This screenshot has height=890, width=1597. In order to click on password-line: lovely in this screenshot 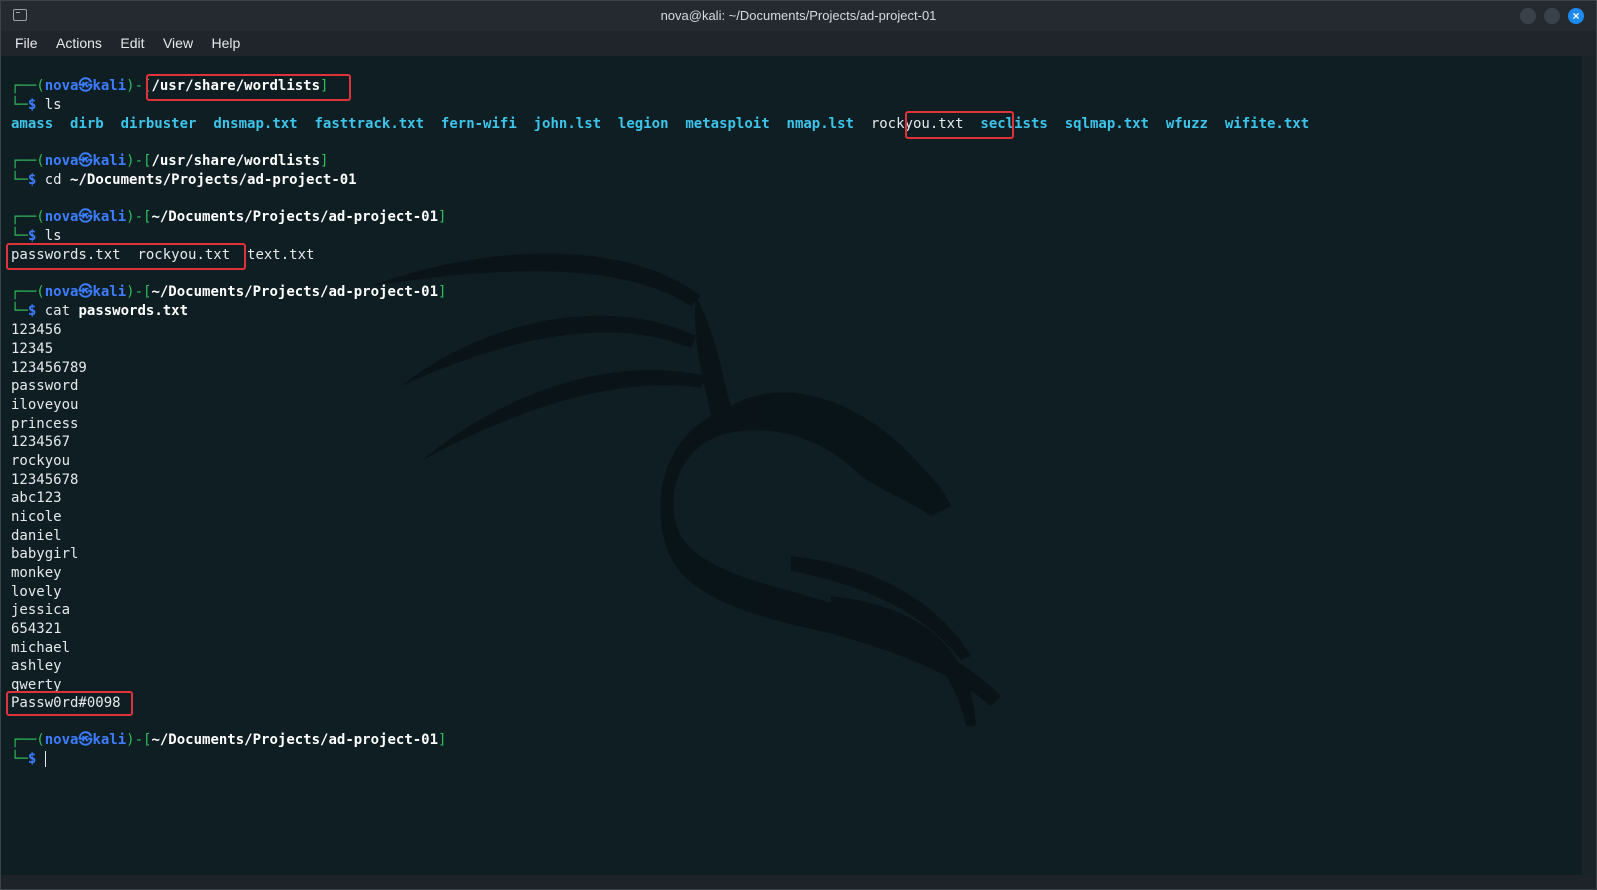, I will do `click(36, 592)`.